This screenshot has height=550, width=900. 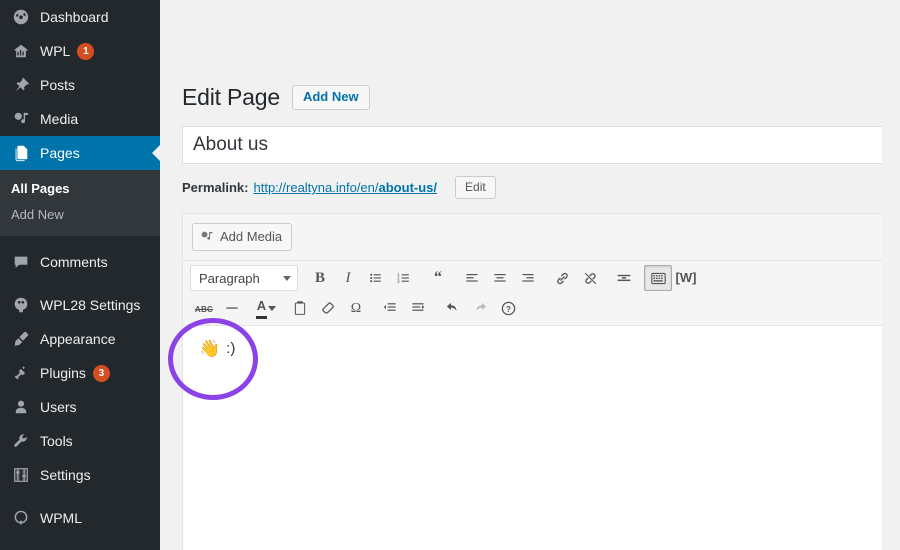 I want to click on sidebar-item-settings: Settings, so click(x=80, y=475).